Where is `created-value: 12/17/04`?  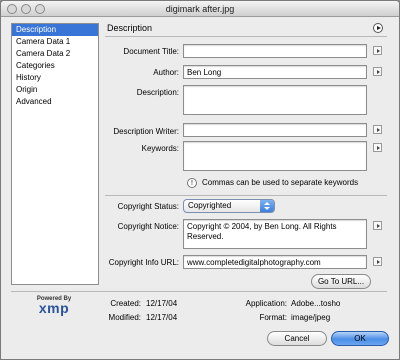
created-value: 12/17/04 is located at coordinates (162, 303).